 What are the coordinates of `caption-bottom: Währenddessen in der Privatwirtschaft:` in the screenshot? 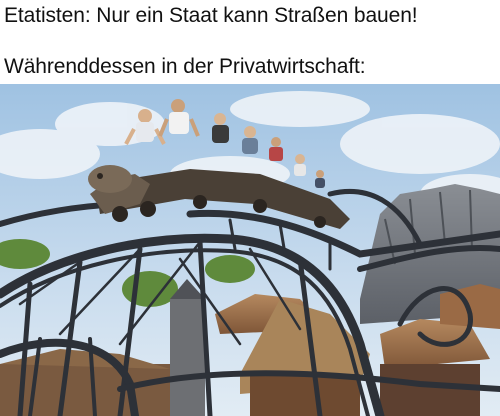 It's located at (185, 66).